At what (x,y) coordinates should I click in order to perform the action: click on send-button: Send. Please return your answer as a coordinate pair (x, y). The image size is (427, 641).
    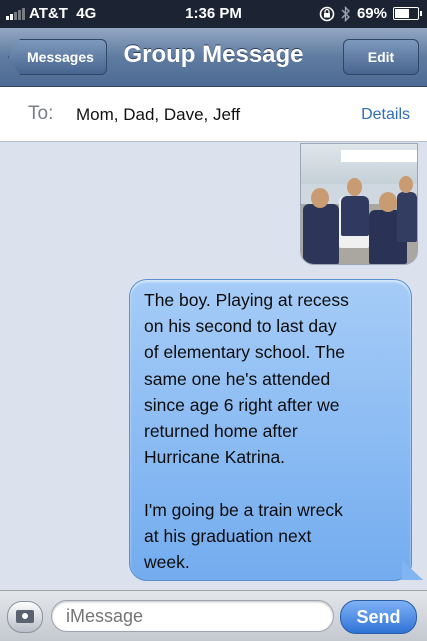
    Looking at the image, I should click on (378, 617).